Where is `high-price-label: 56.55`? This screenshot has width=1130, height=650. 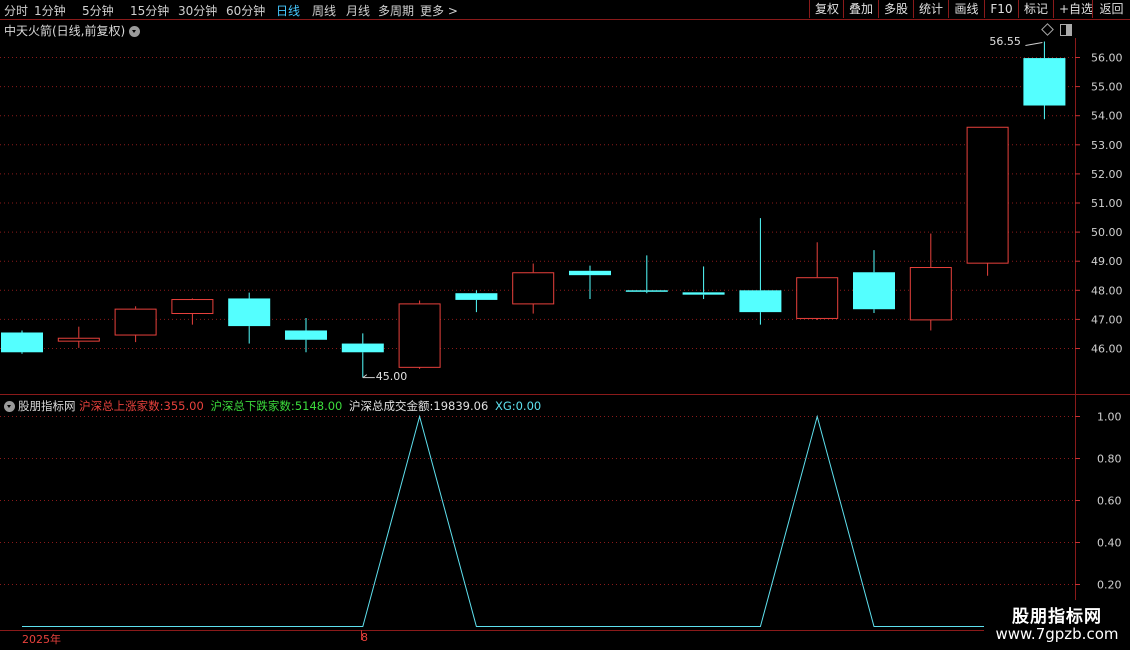 high-price-label: 56.55 is located at coordinates (1005, 42).